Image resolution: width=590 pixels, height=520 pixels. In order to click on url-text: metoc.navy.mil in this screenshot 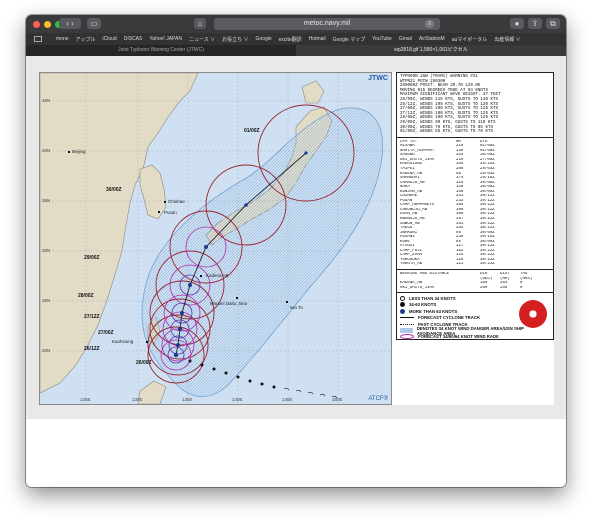, I will do `click(327, 23)`.